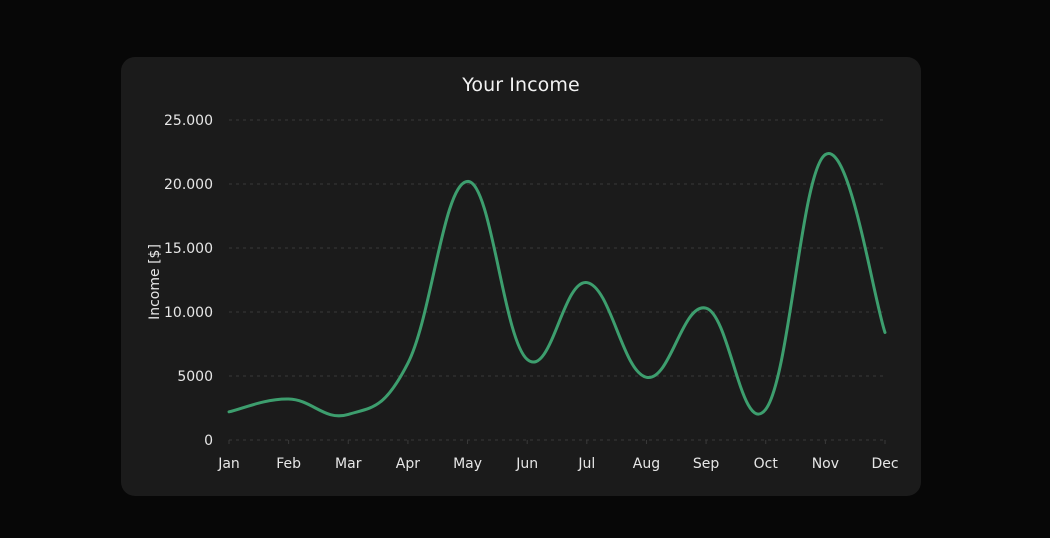  Describe the element at coordinates (188, 185) in the screenshot. I see `y-tick-label: 20.000` at that location.